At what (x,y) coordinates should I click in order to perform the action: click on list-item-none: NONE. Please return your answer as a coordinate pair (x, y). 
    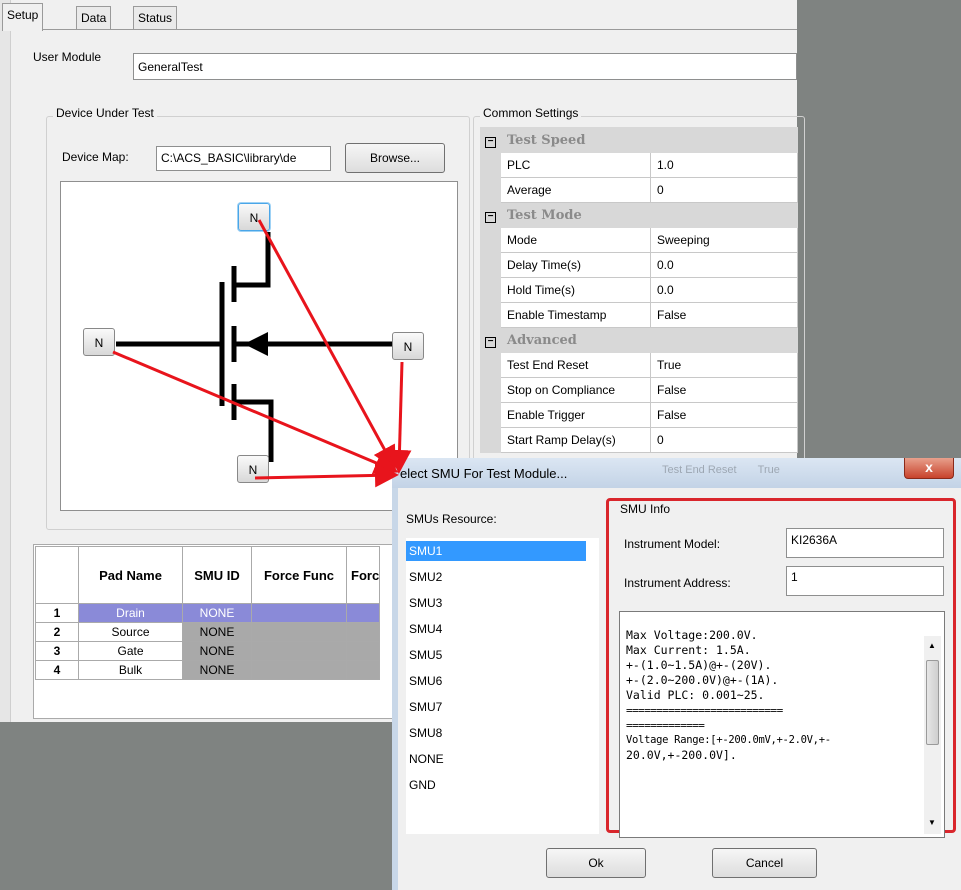
    Looking at the image, I should click on (425, 759).